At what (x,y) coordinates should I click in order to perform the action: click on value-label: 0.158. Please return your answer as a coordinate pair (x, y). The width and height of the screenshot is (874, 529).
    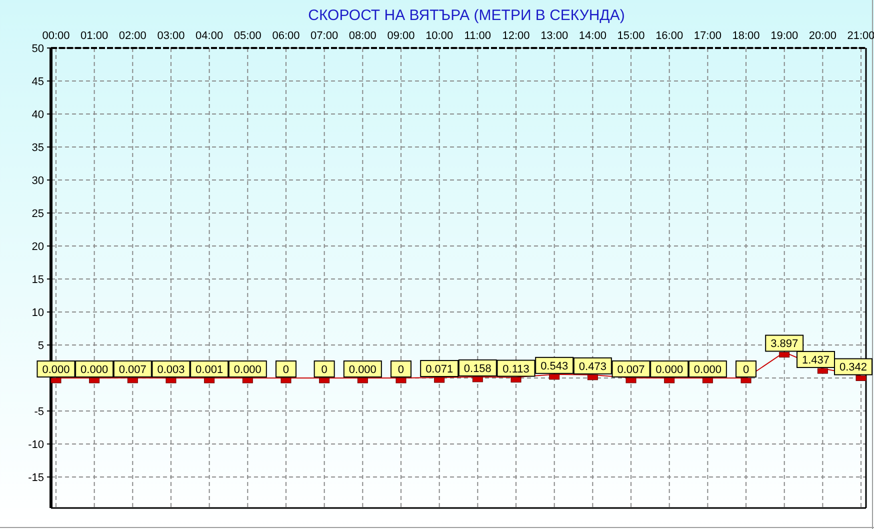
    Looking at the image, I should click on (477, 367).